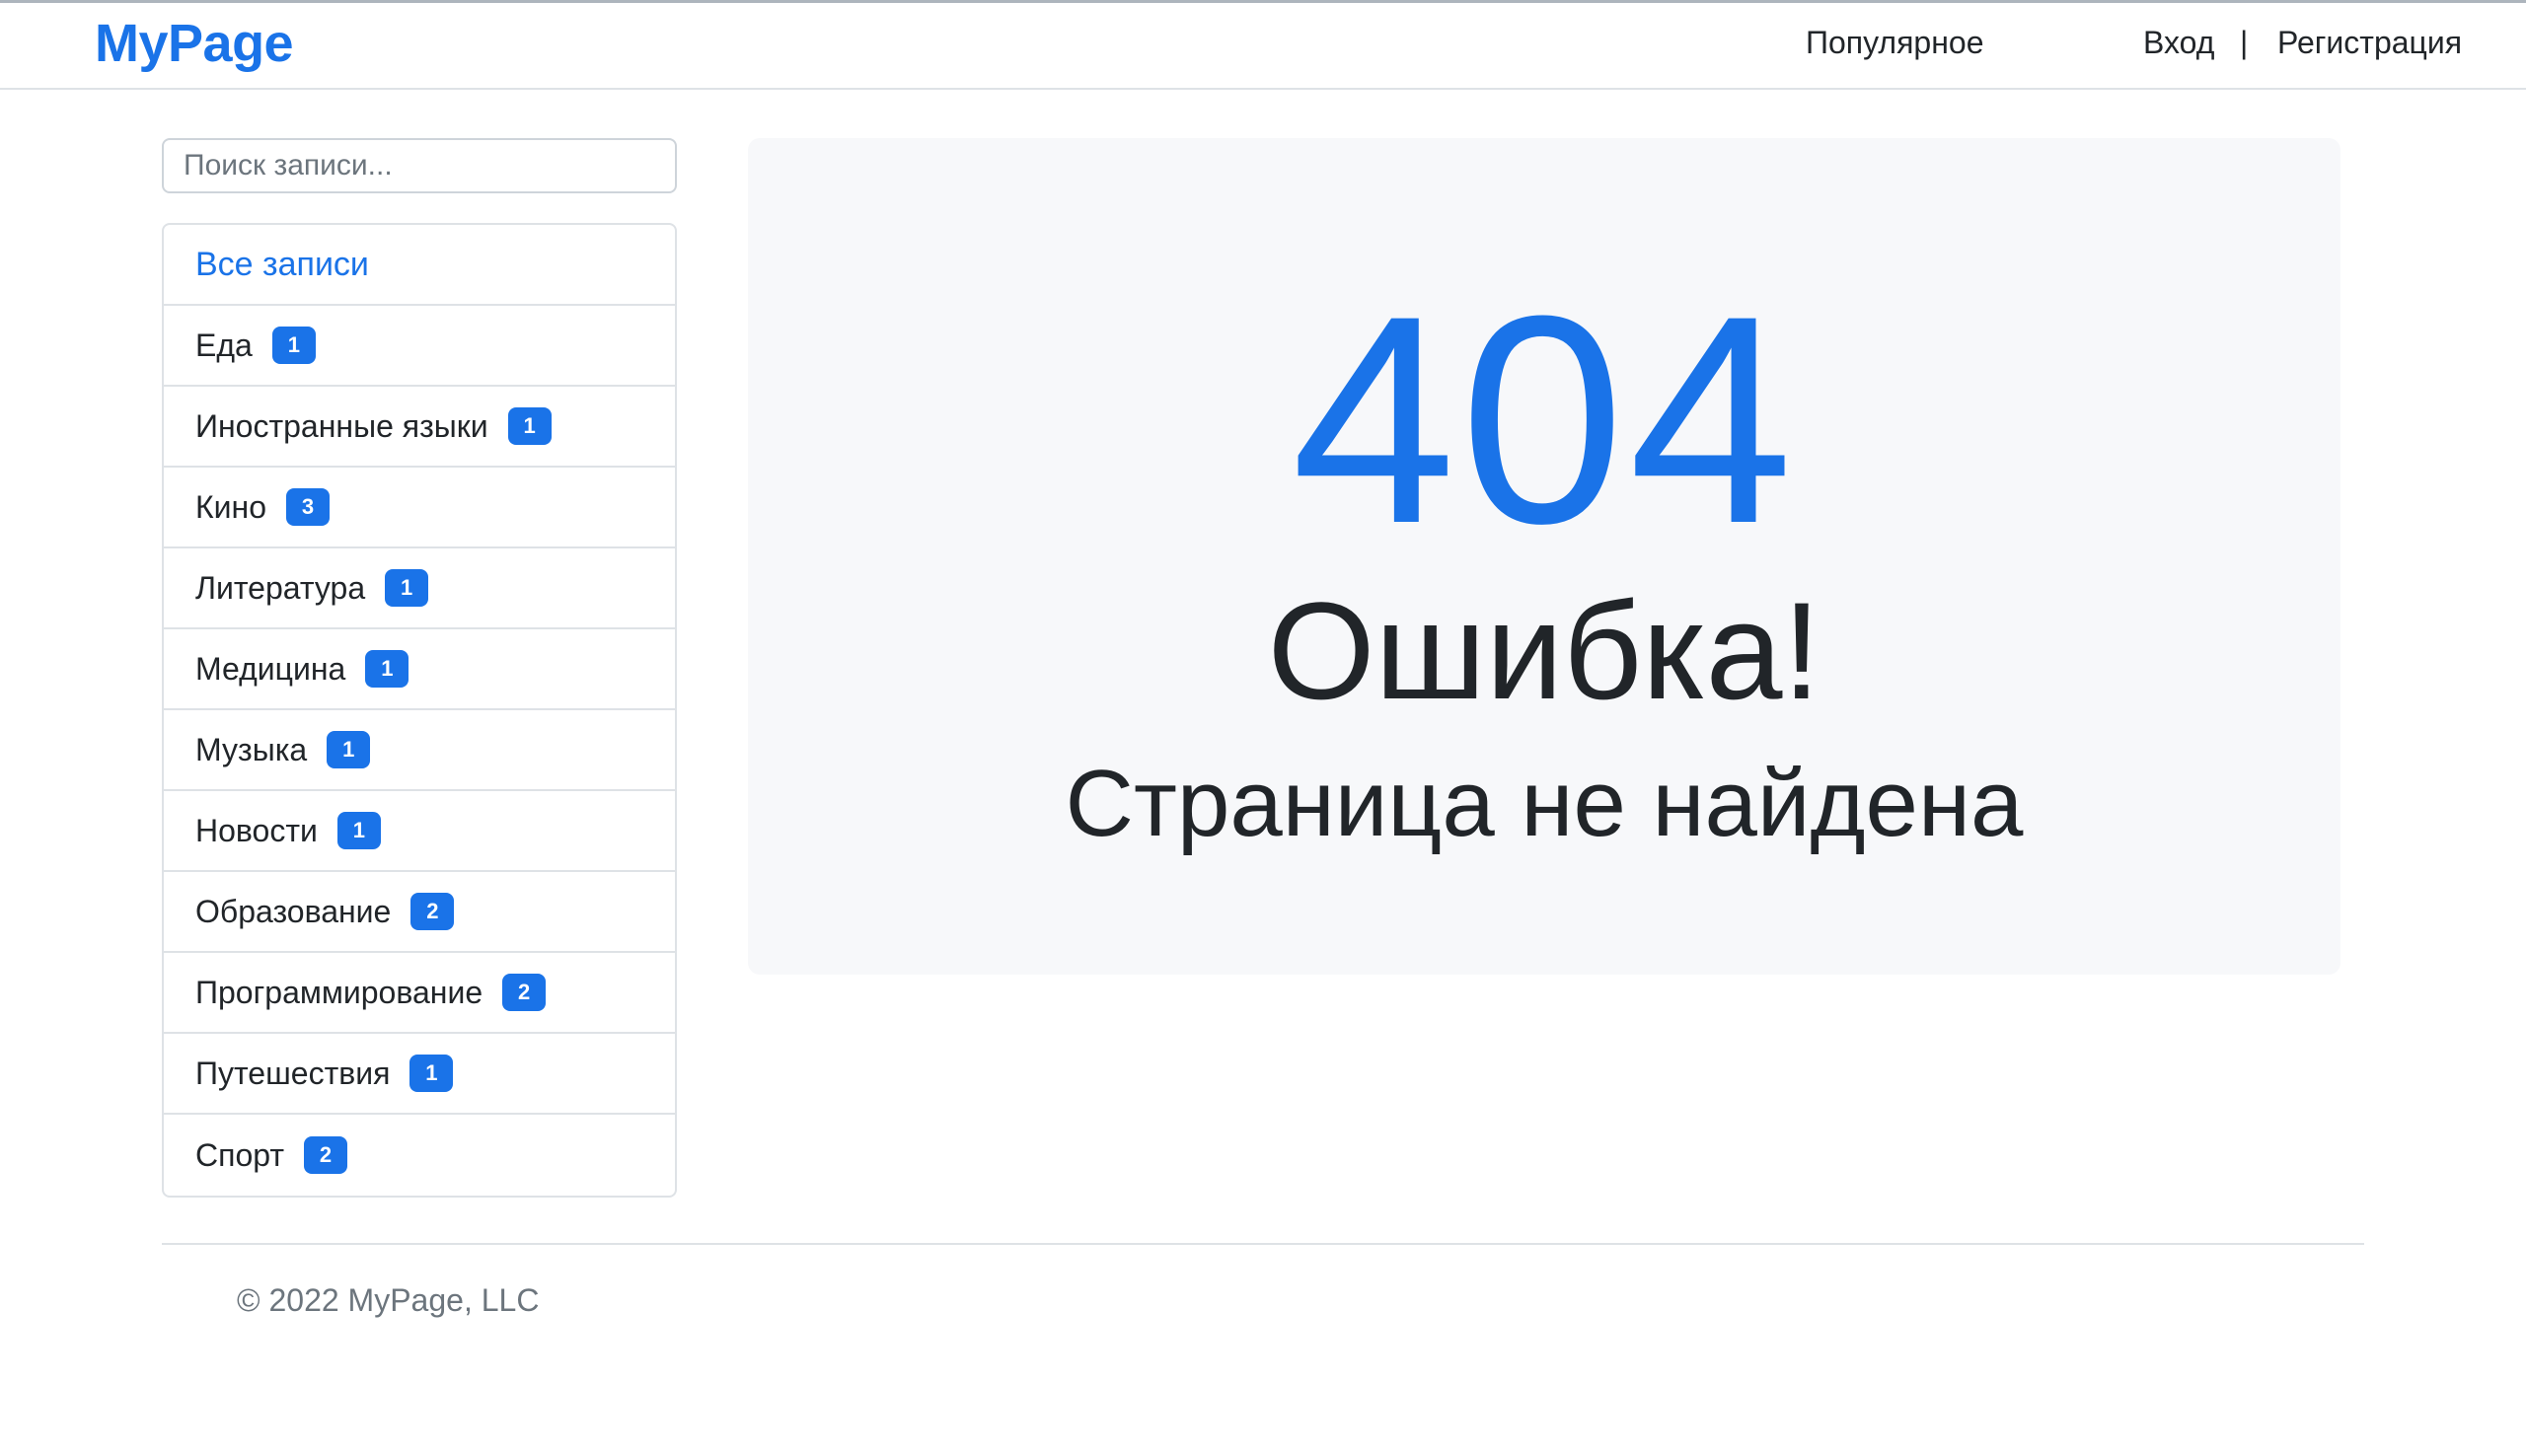  Describe the element at coordinates (256, 830) in the screenshot. I see `category-label: Новости` at that location.